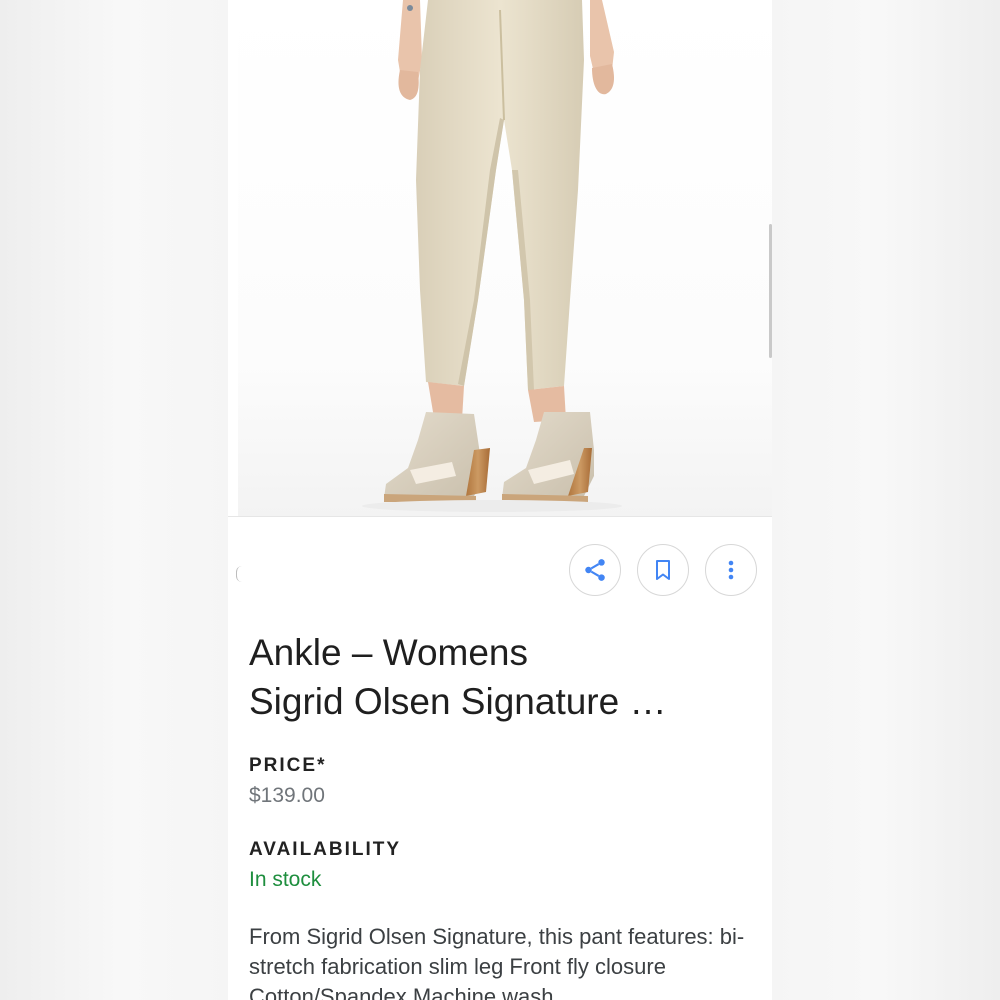 The image size is (1000, 1000). What do you see at coordinates (287, 795) in the screenshot?
I see `price-value: $139.00` at bounding box center [287, 795].